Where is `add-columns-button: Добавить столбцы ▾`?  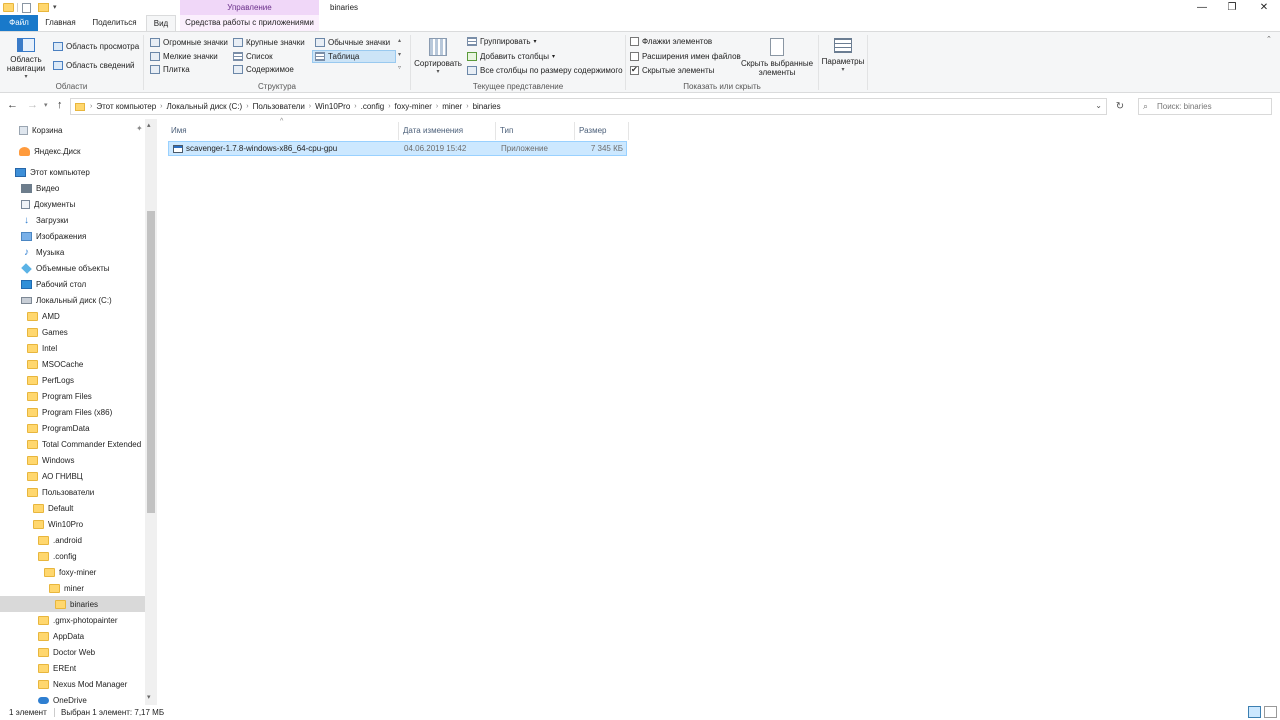 add-columns-button: Добавить столбцы ▾ is located at coordinates (511, 56).